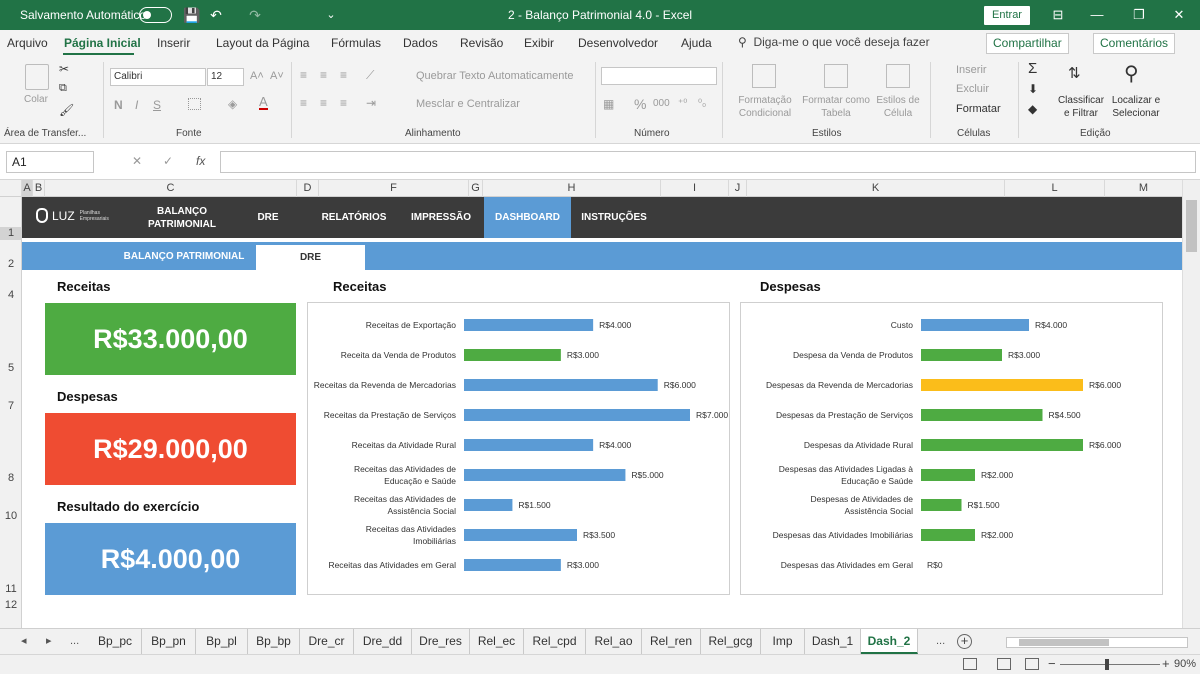  What do you see at coordinates (49, 641) in the screenshot?
I see `tab-next-icon: ▸` at bounding box center [49, 641].